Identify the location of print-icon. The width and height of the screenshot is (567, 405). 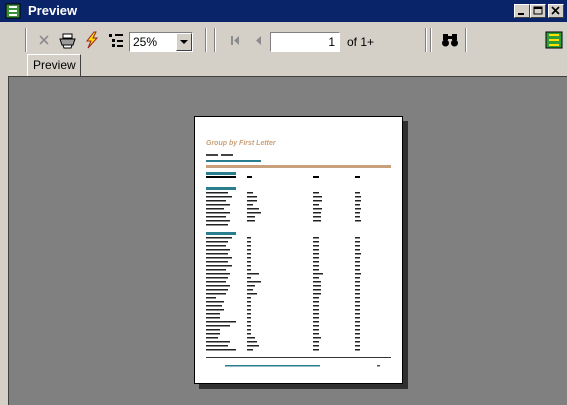
(68, 40).